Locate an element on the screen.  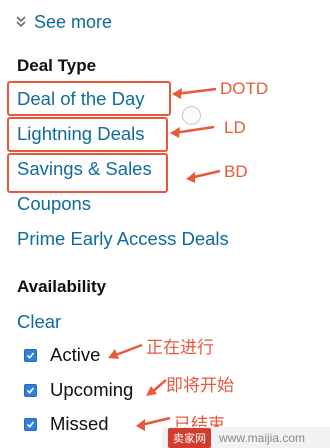
annotation-bd: BD is located at coordinates (236, 171).